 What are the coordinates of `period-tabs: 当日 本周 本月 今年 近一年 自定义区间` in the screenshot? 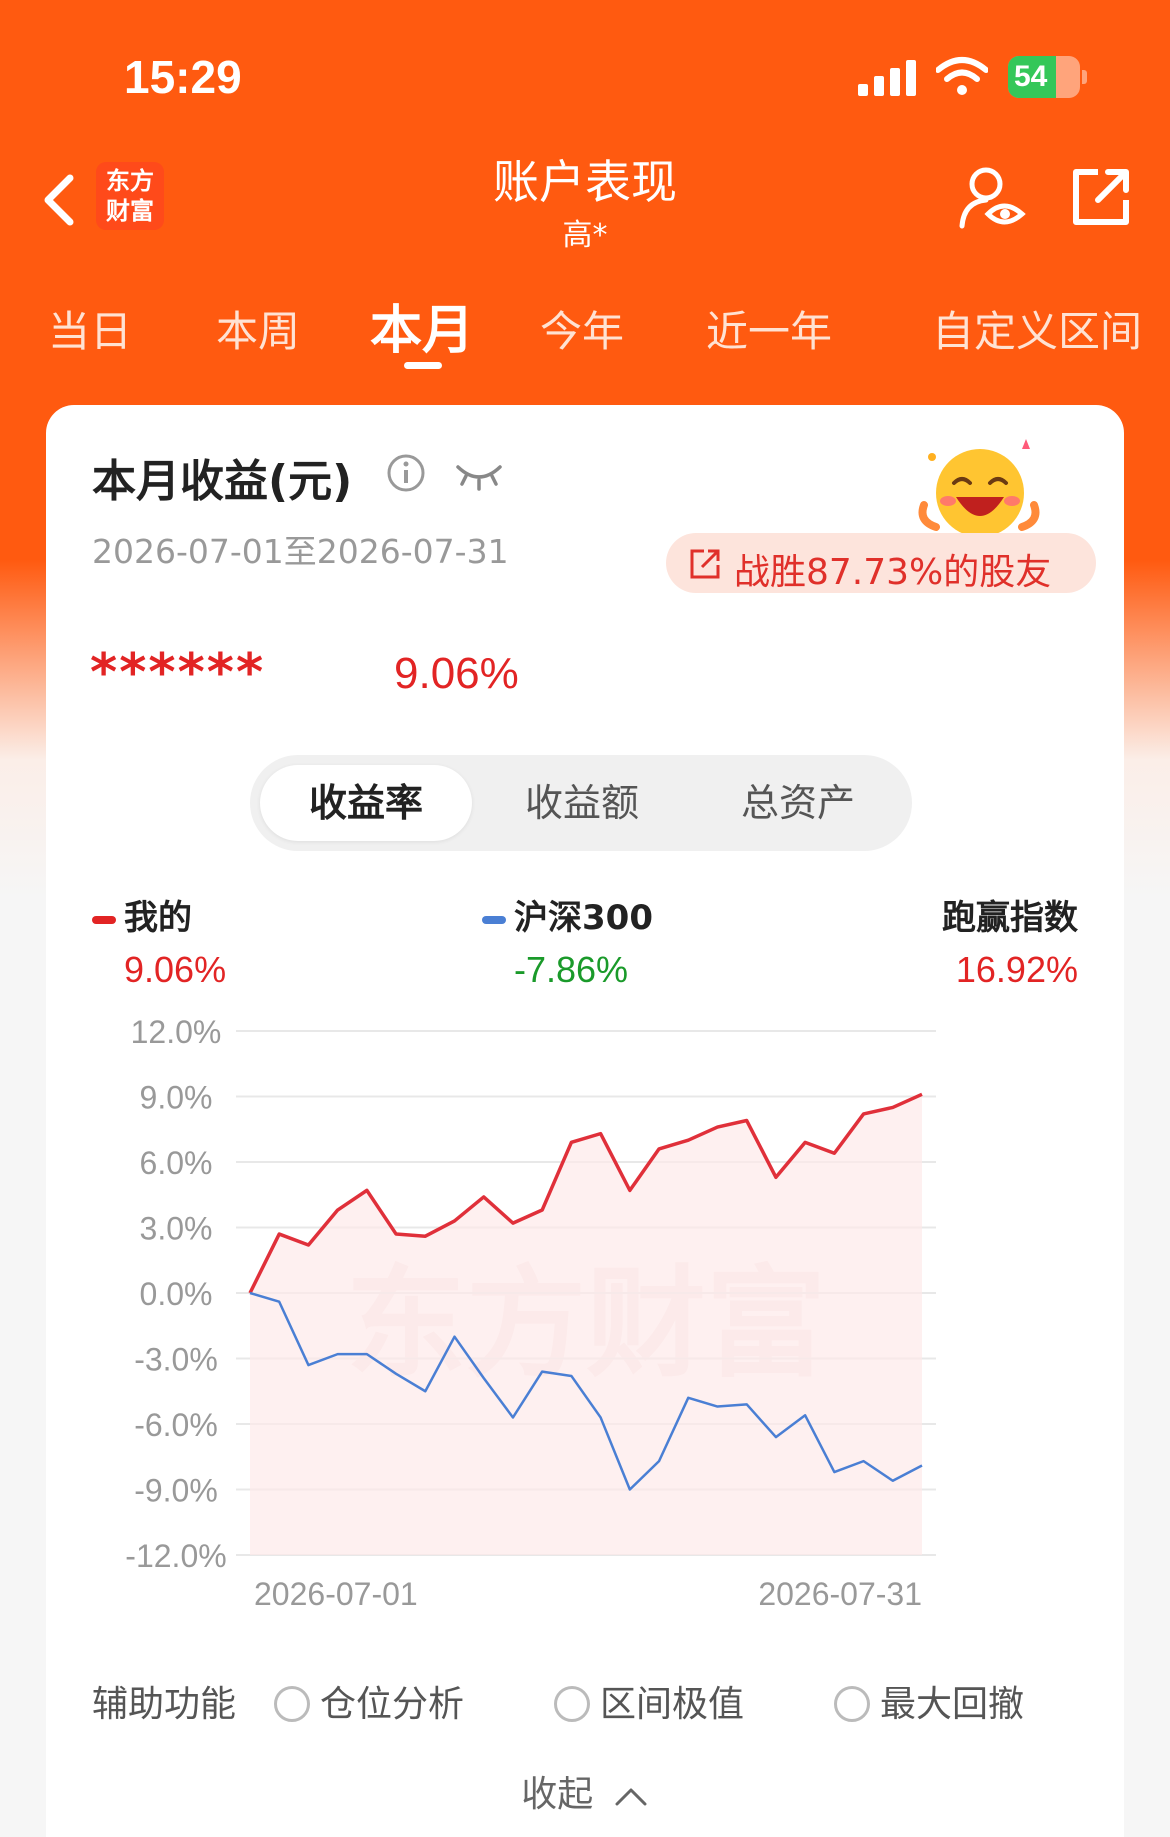 It's located at (585, 325).